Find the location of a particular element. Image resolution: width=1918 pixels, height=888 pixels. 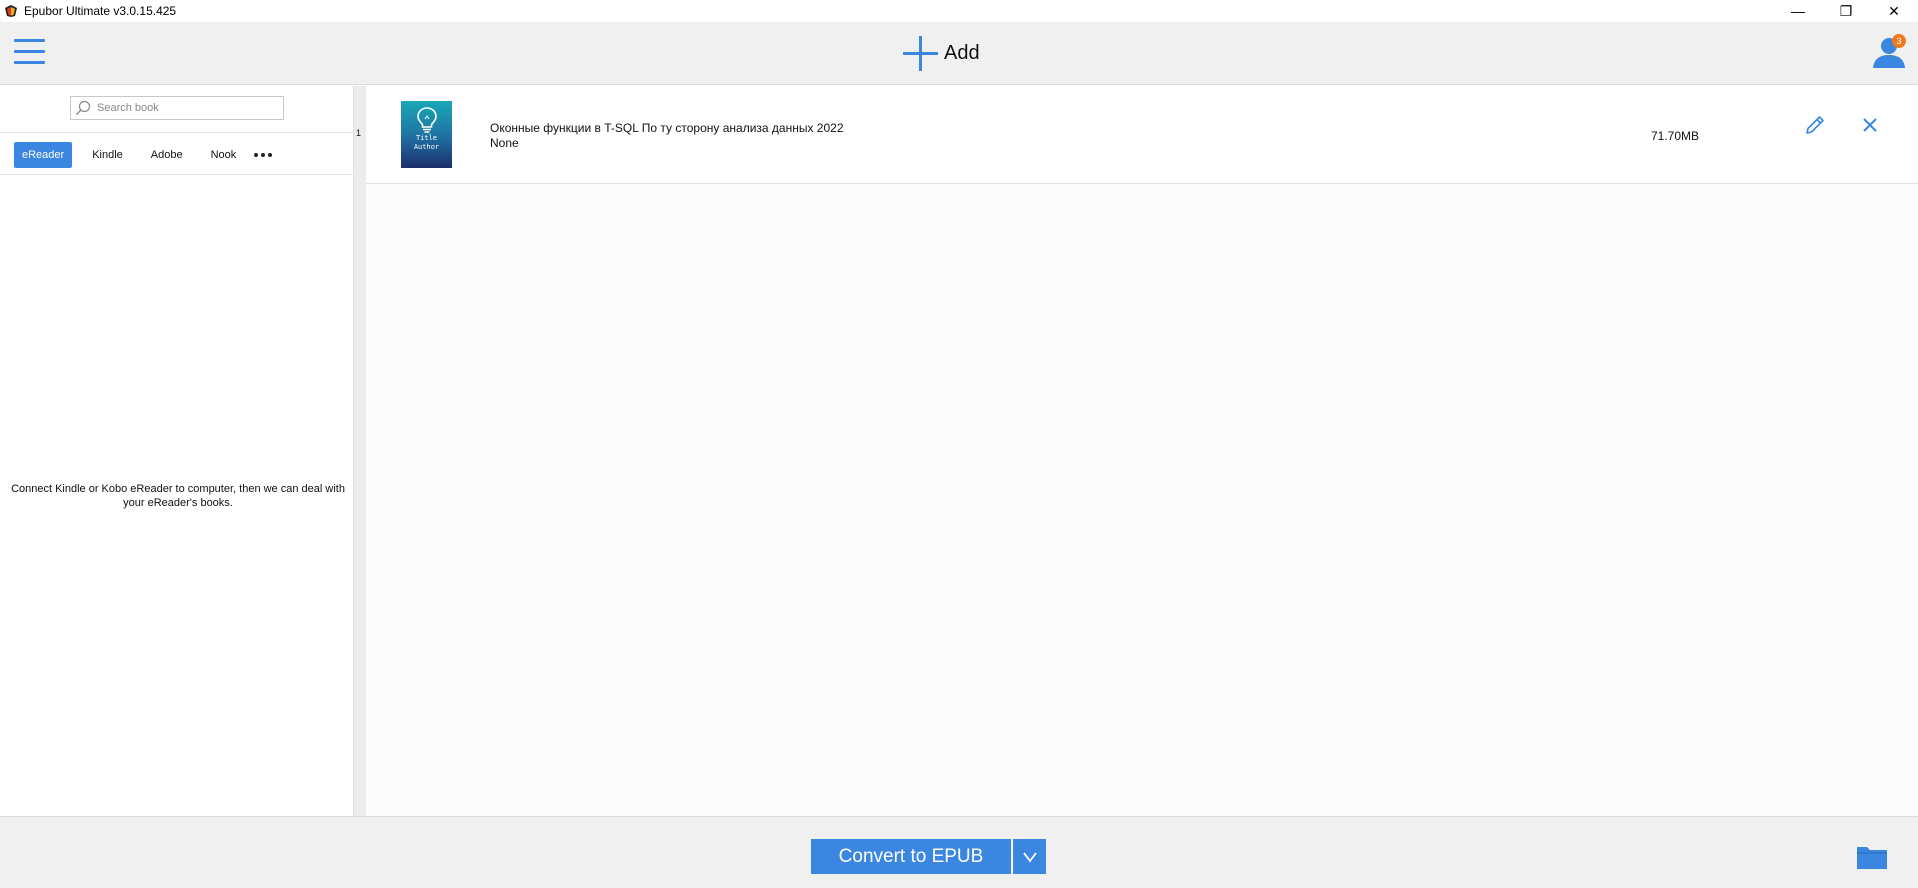

book-author: None is located at coordinates (504, 143).